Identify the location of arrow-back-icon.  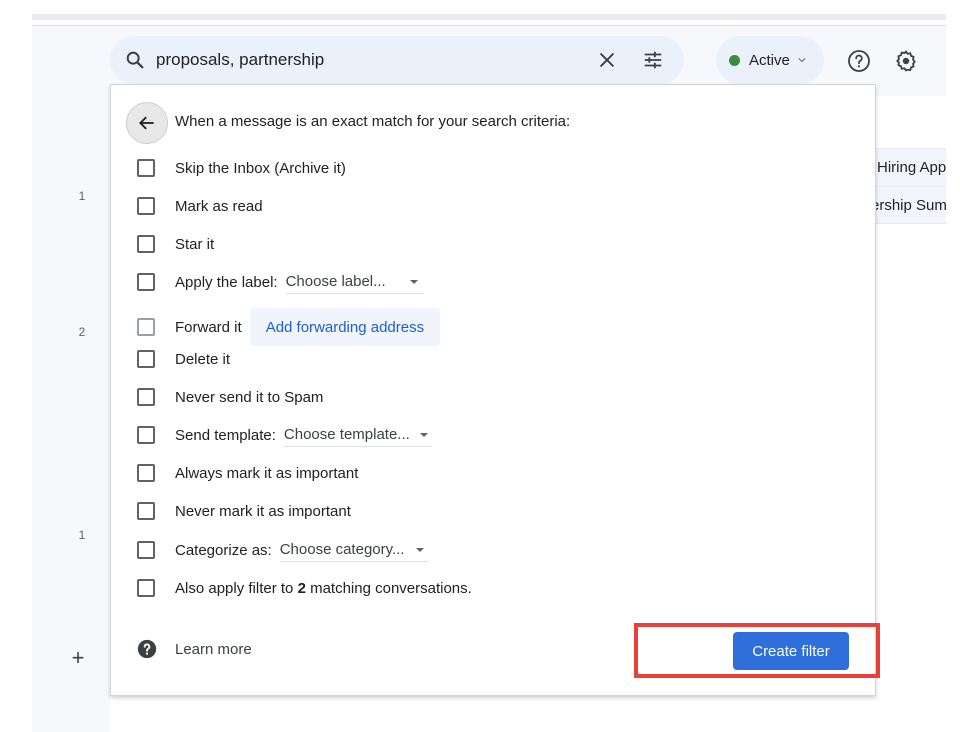
(146, 123).